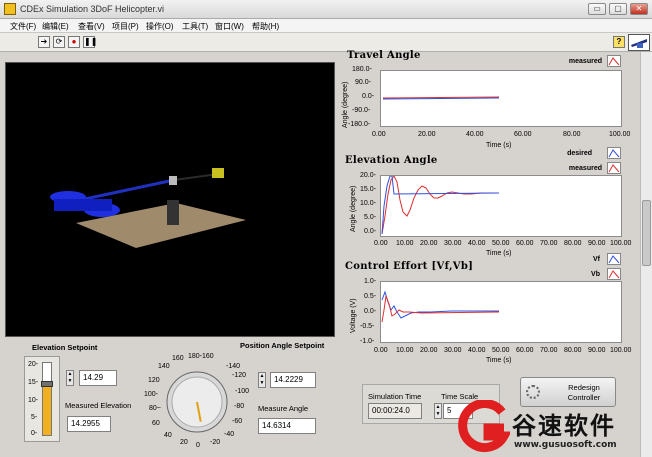 The width and height of the screenshot is (652, 457). I want to click on travel-ytick: 180.0-, so click(362, 69).